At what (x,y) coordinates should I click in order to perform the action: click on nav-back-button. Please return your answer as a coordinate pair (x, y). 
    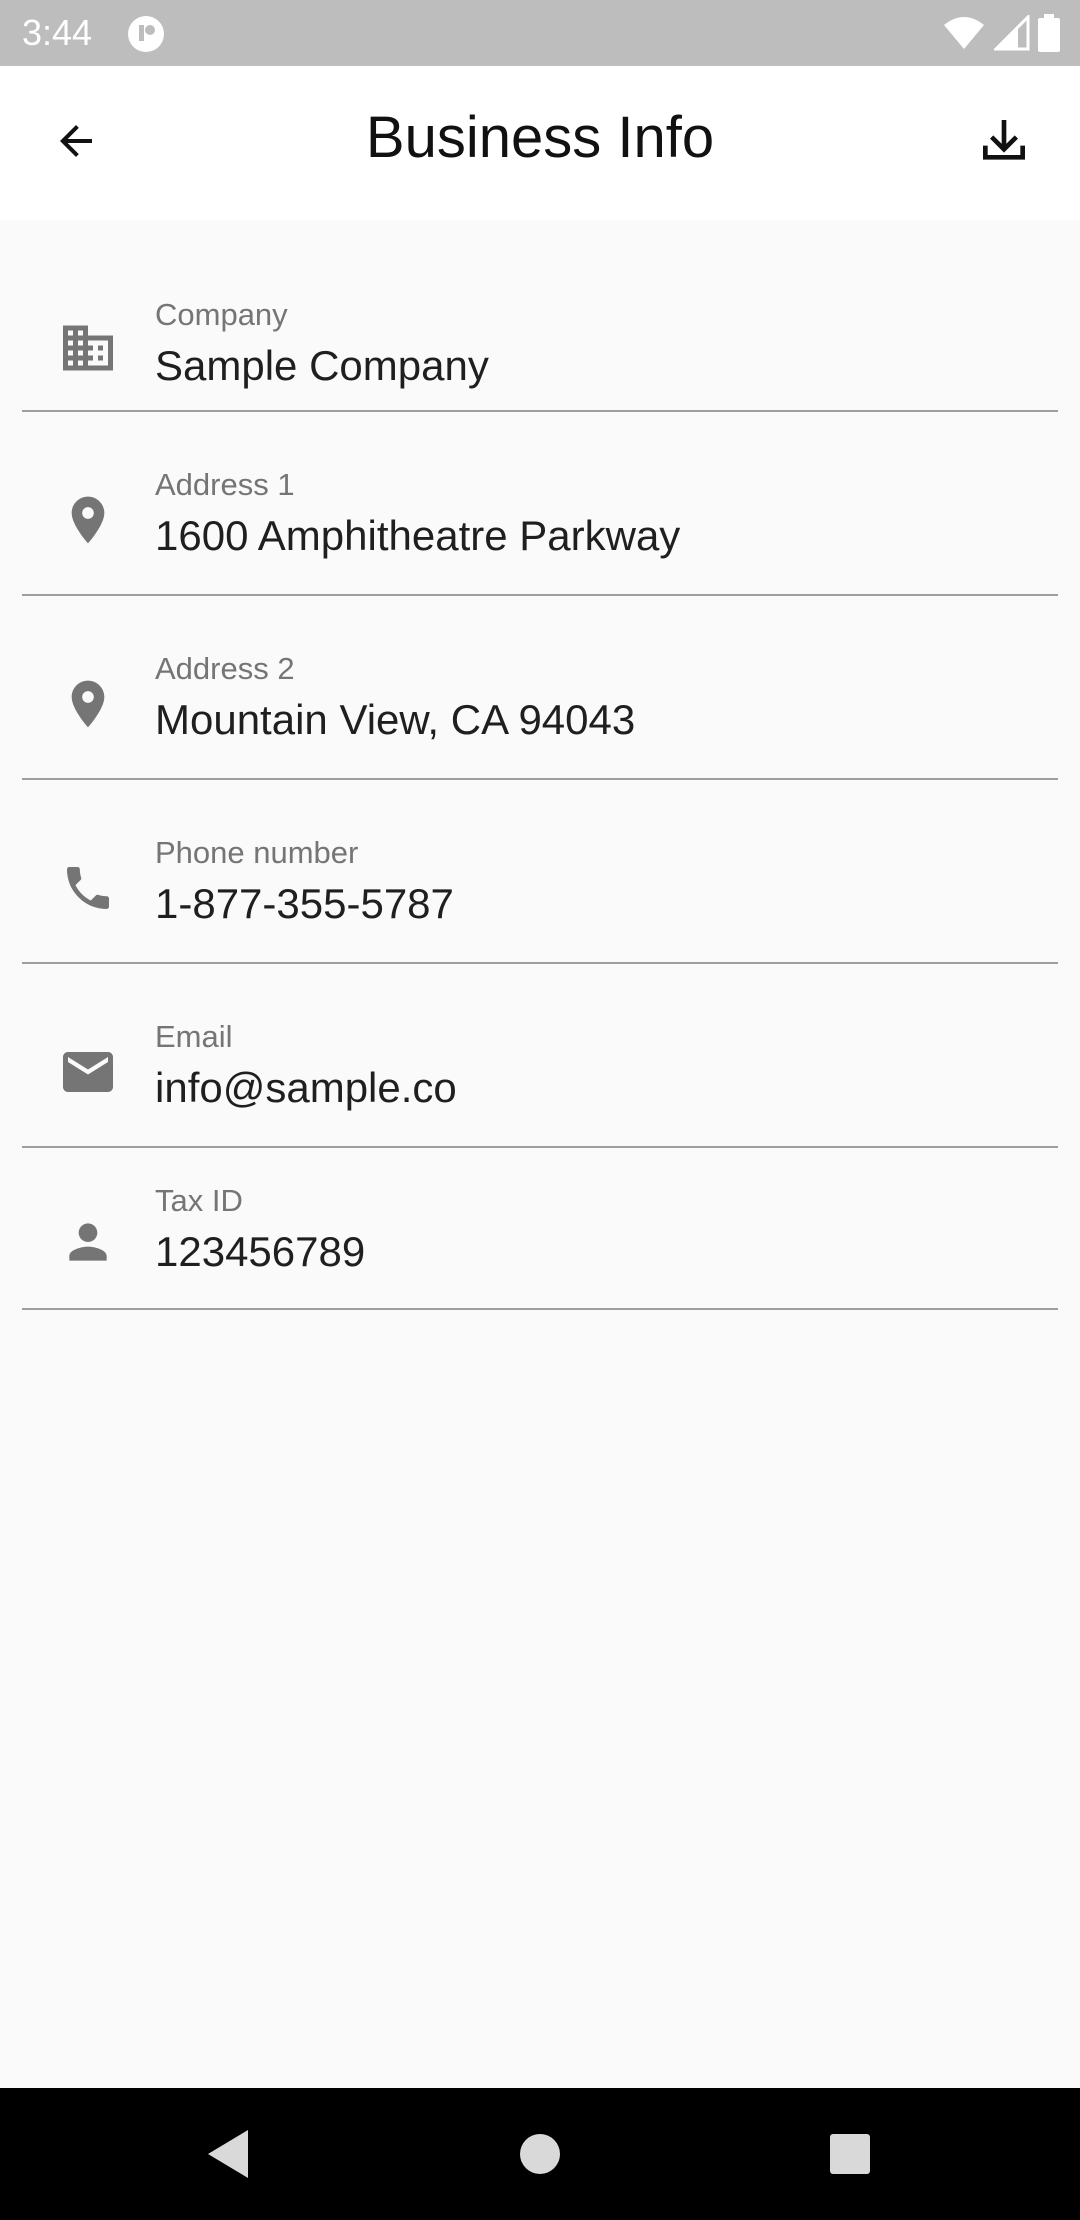
    Looking at the image, I should click on (228, 2156).